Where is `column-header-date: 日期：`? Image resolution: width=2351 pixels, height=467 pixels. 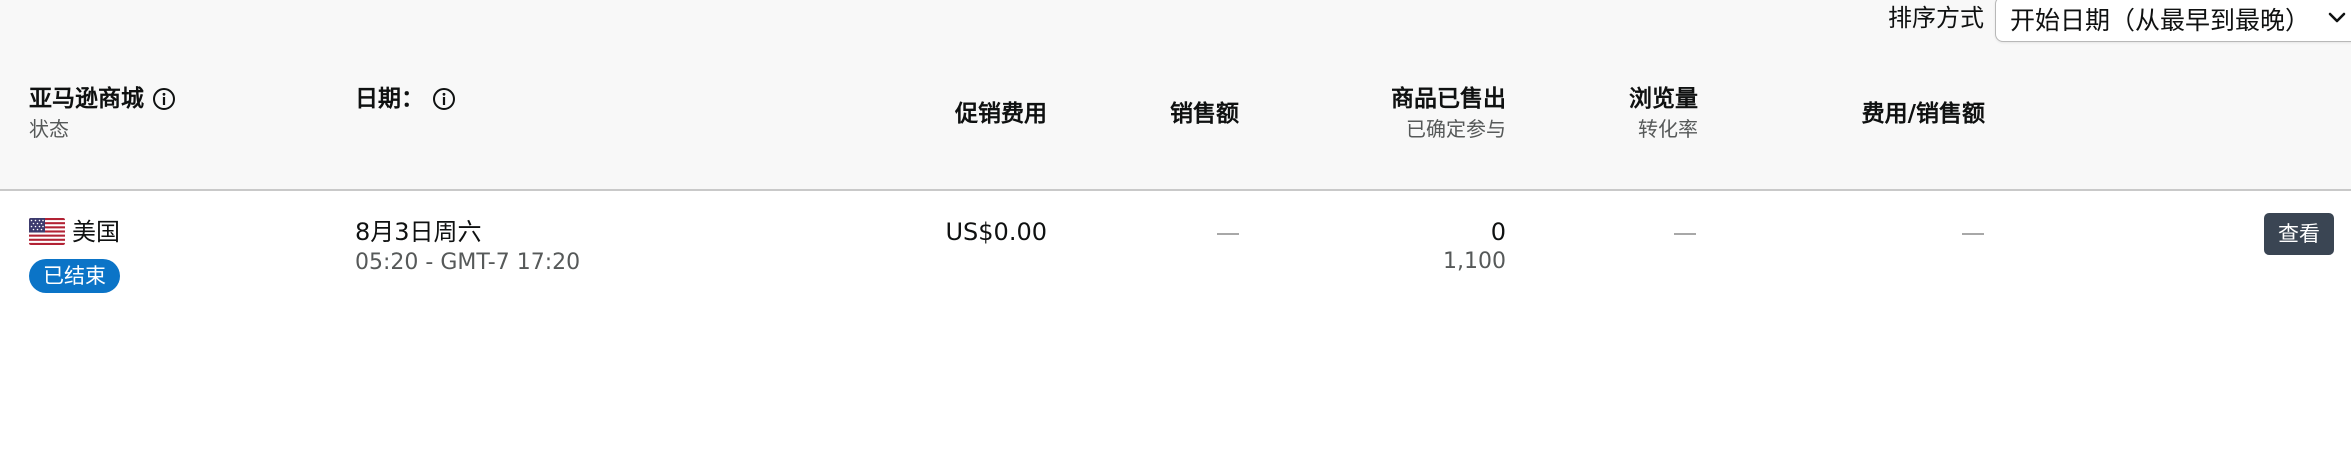 column-header-date: 日期： is located at coordinates (389, 99).